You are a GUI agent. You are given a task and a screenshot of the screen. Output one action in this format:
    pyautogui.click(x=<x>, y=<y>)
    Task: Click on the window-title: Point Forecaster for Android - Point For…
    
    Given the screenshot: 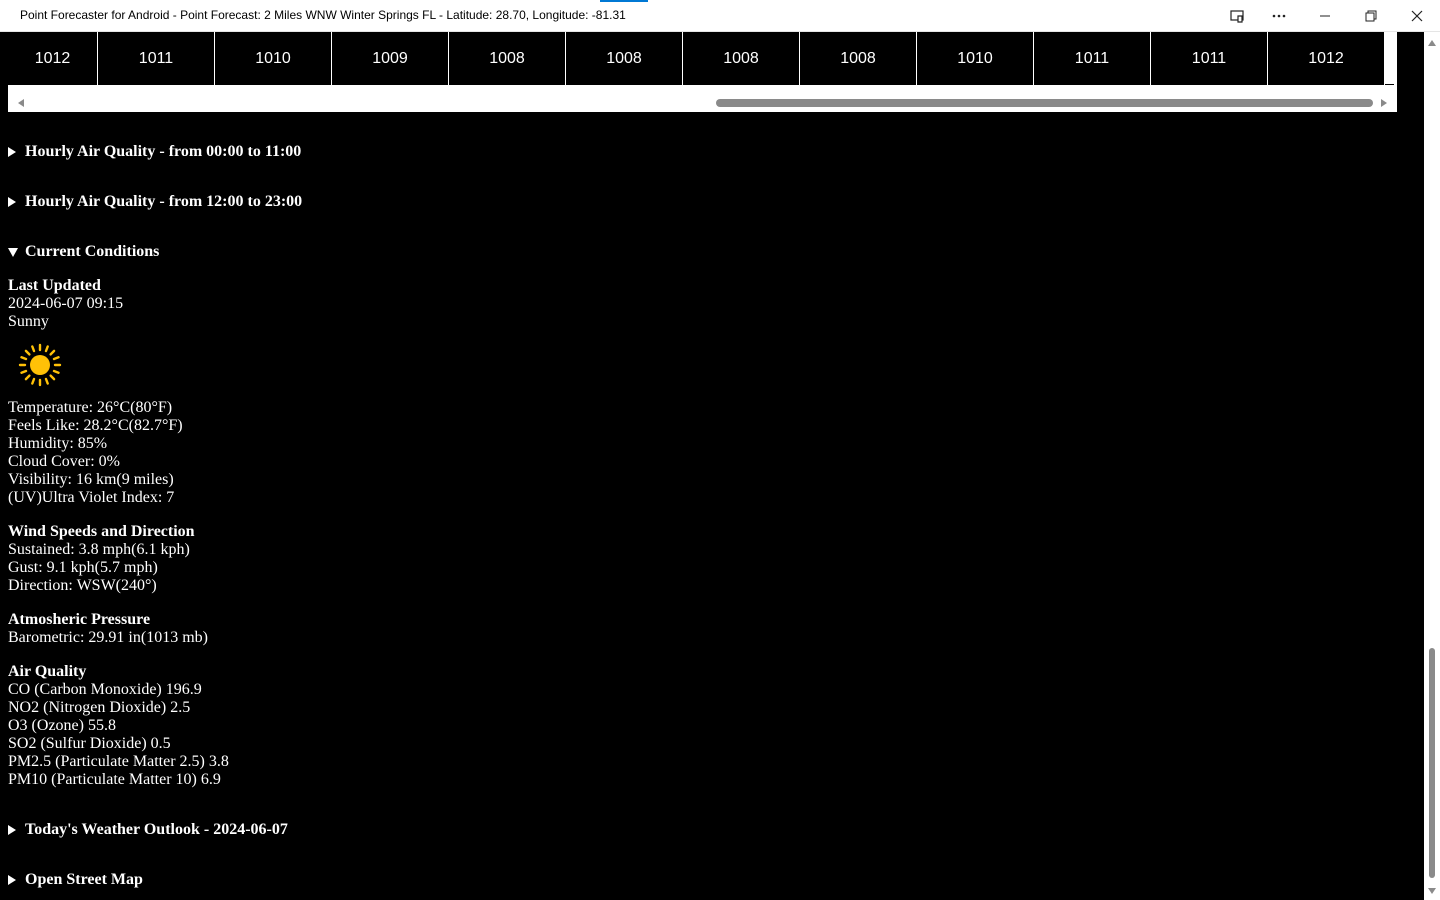 What is the action you would take?
    pyautogui.click(x=323, y=15)
    